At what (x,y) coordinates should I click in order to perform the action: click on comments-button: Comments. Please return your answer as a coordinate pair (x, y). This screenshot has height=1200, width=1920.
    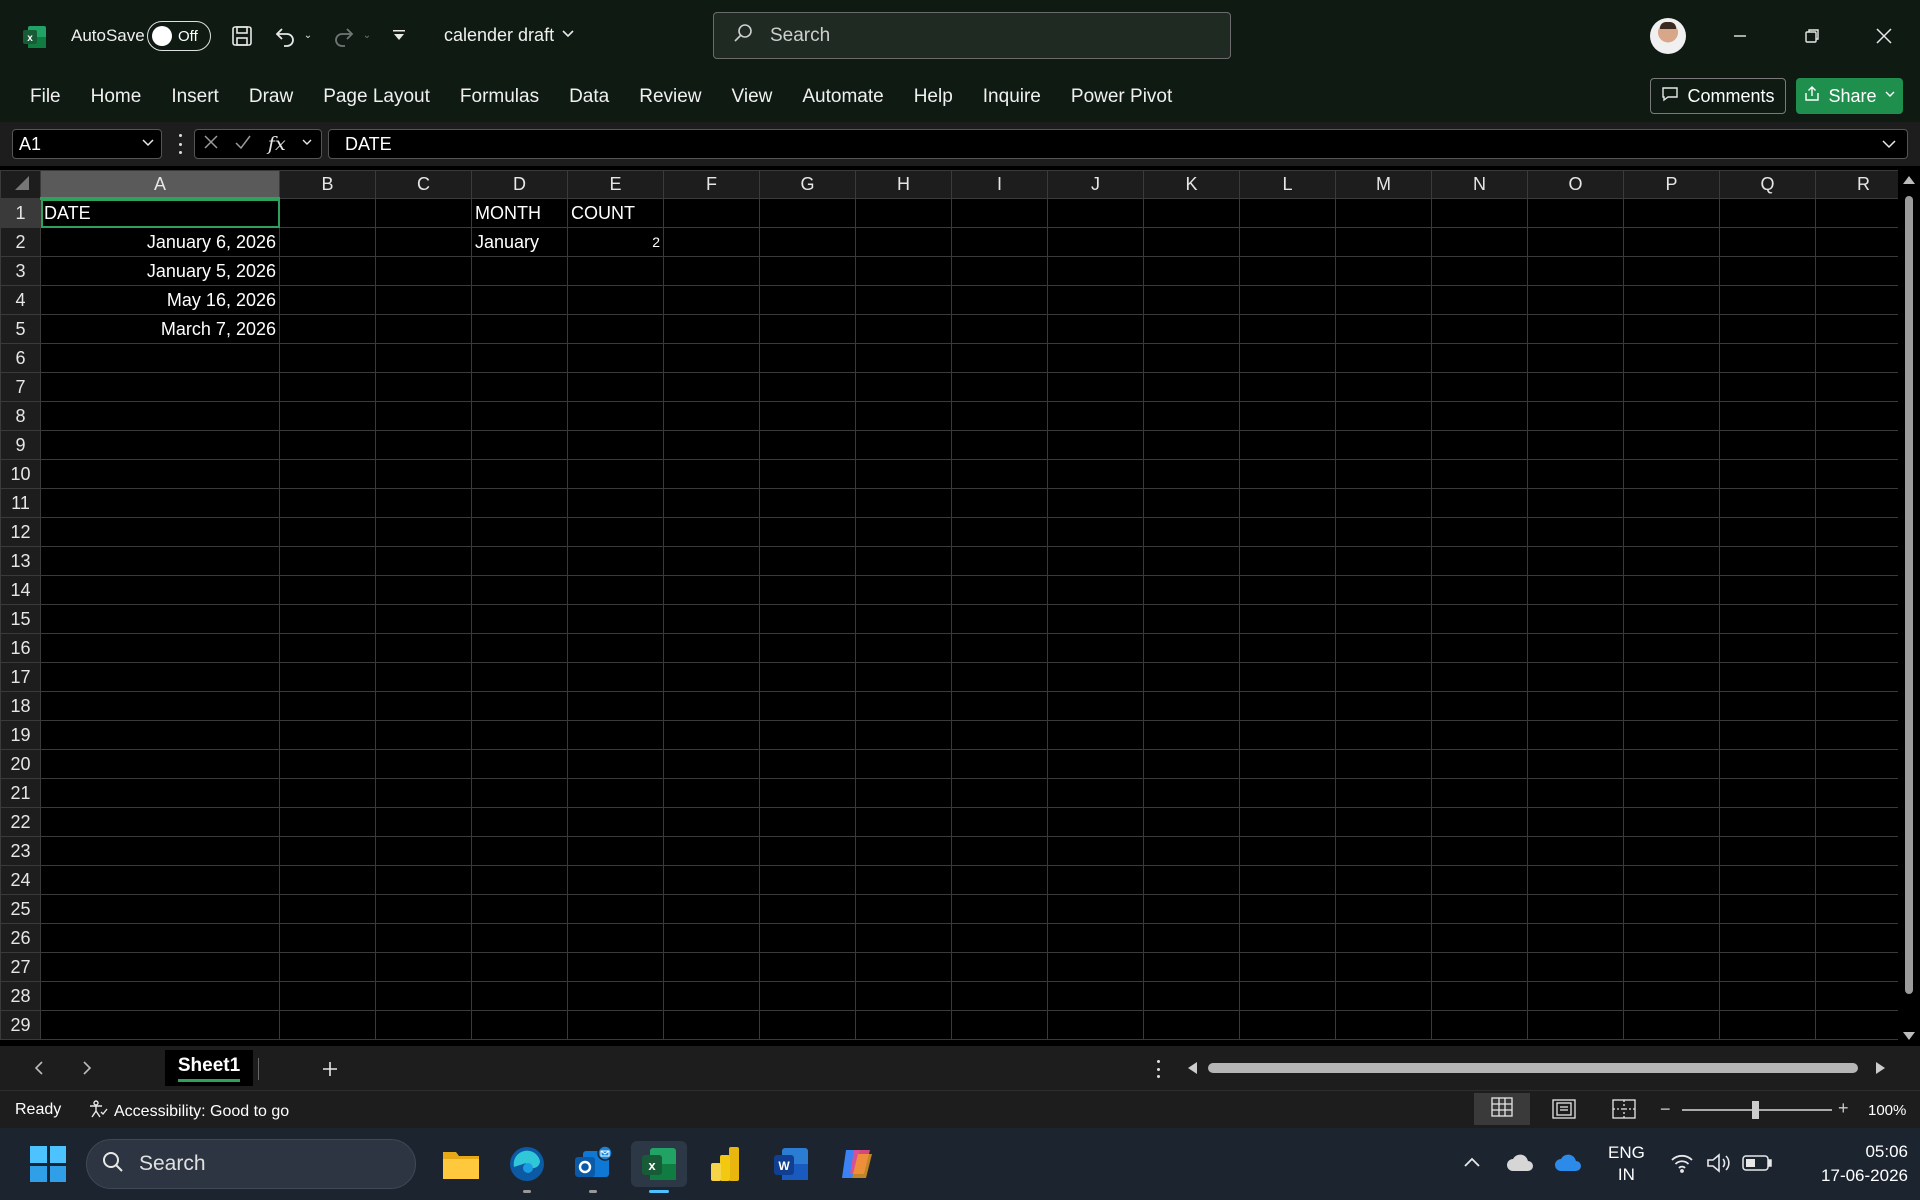
    Looking at the image, I should click on (1718, 96).